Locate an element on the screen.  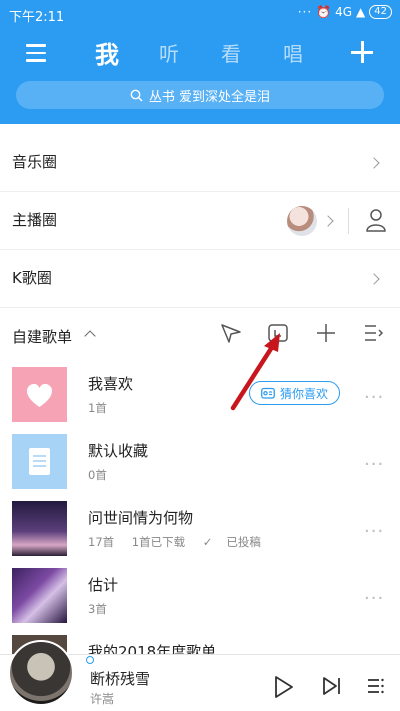
playlists-header: 自建歌单 is located at coordinates (200, 334).